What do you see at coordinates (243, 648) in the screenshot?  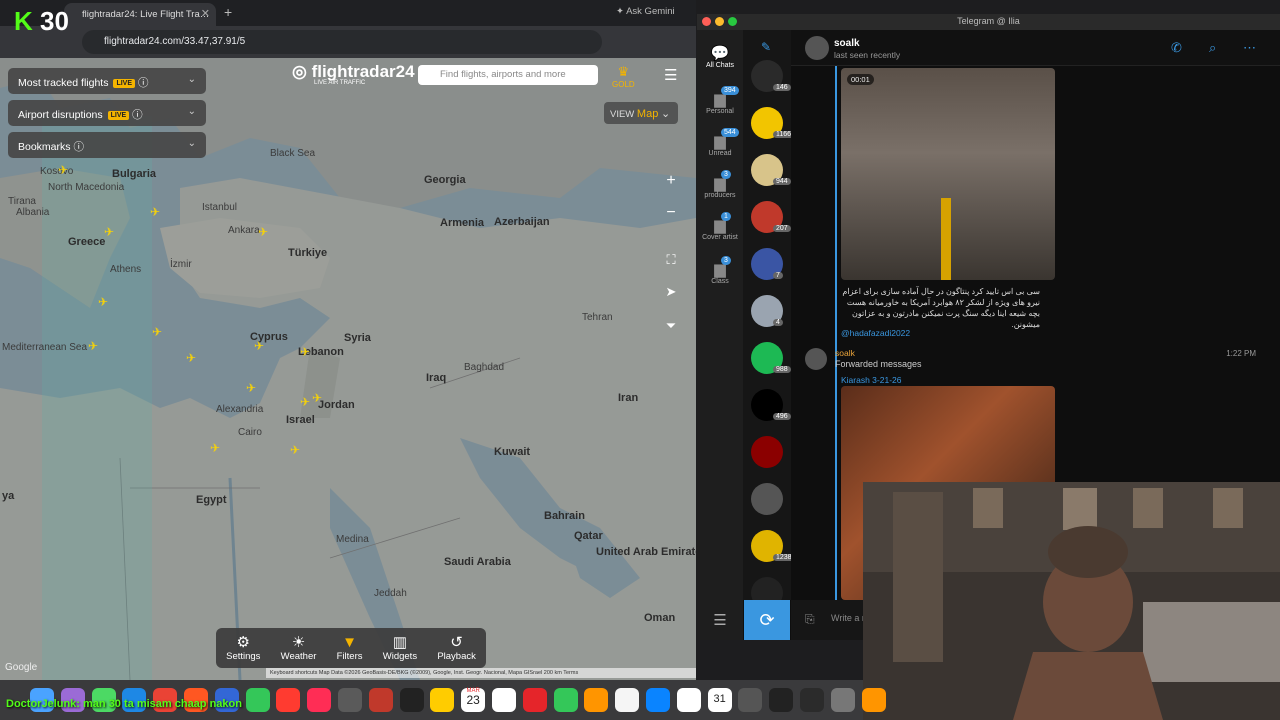 I see `settings-button: ⚙ Settings` at bounding box center [243, 648].